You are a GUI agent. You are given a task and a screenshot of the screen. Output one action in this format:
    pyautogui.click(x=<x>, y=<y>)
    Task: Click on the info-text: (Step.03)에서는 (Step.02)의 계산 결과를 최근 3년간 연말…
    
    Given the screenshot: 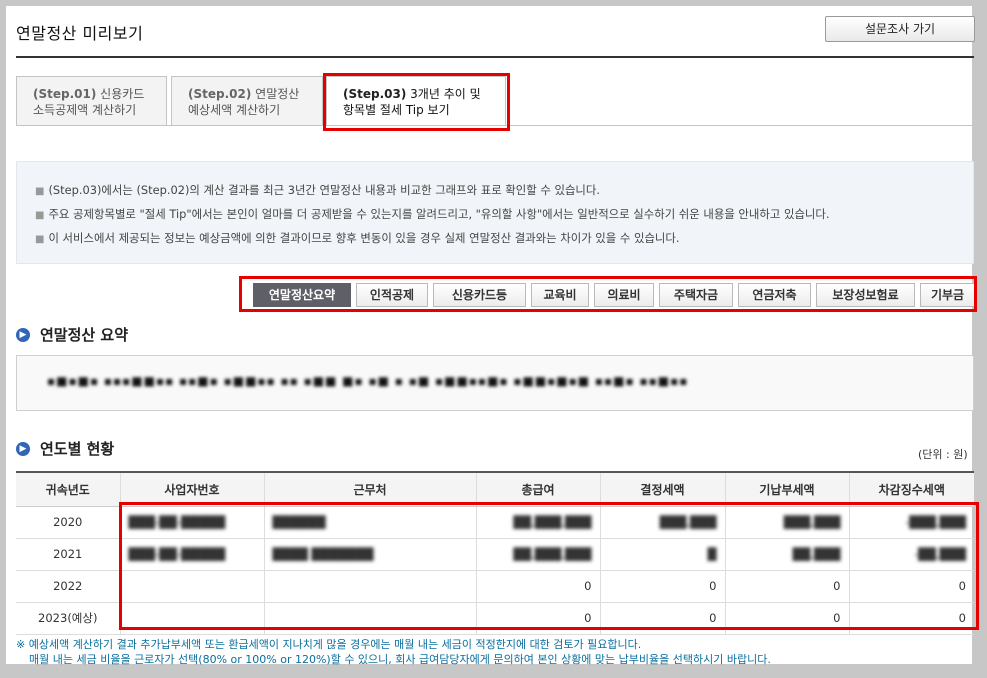 What is the action you would take?
    pyautogui.click(x=324, y=190)
    